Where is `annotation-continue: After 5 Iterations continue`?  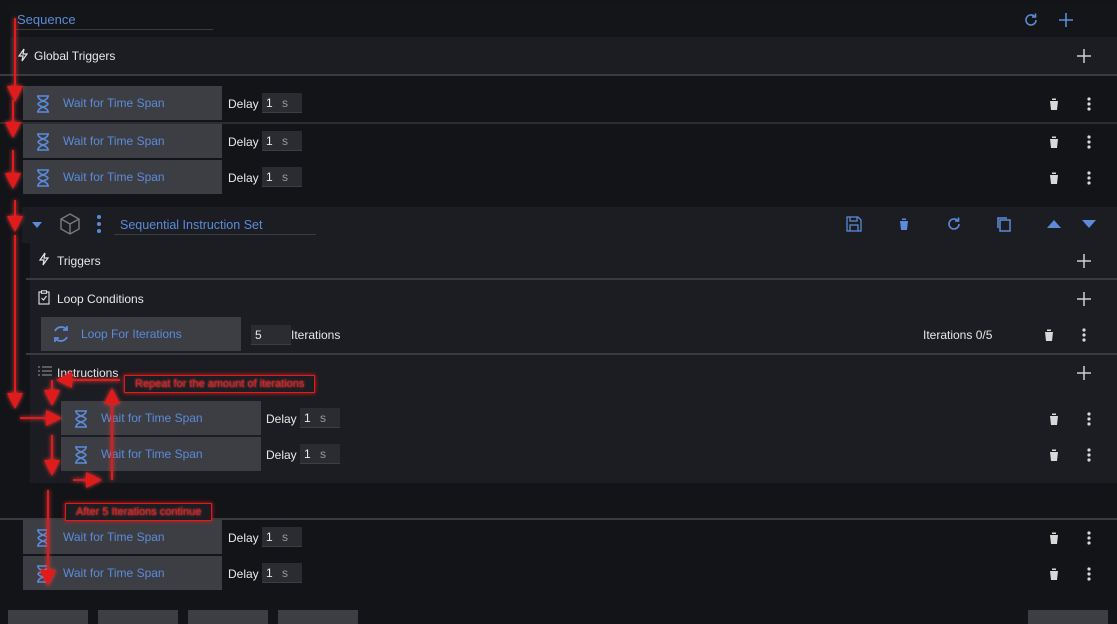 annotation-continue: After 5 Iterations continue is located at coordinates (139, 512).